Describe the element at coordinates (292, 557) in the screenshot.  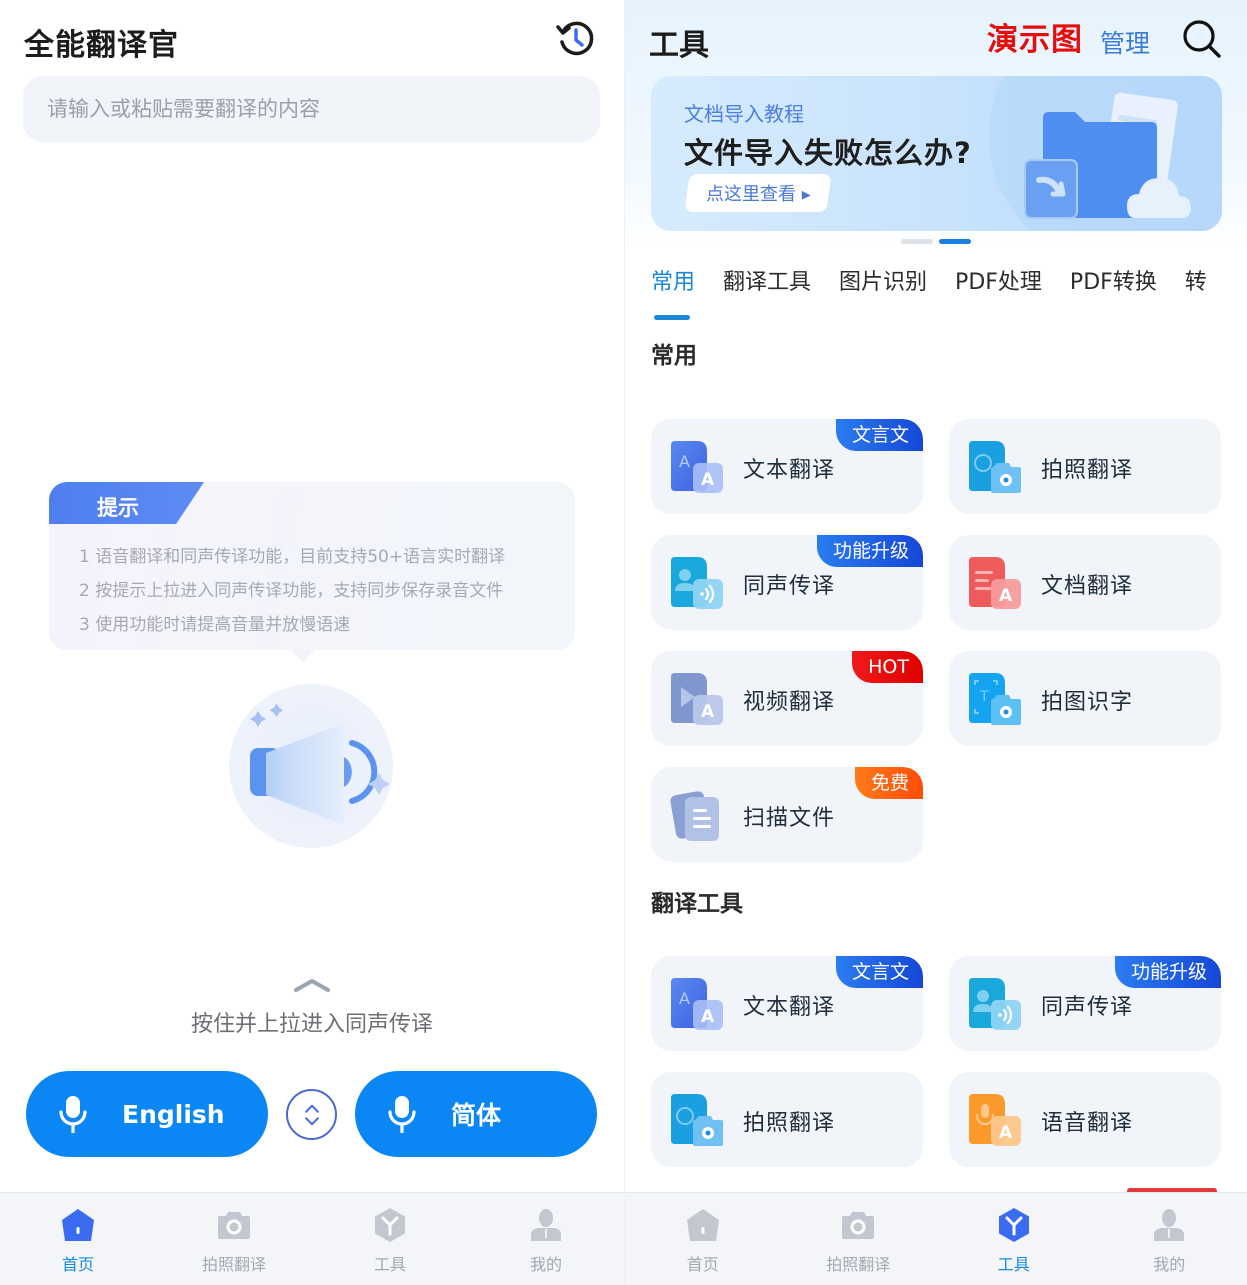
I see `tip-item: 1 语音翻译和同声传译功能，目前支持50+语言实时翻译` at that location.